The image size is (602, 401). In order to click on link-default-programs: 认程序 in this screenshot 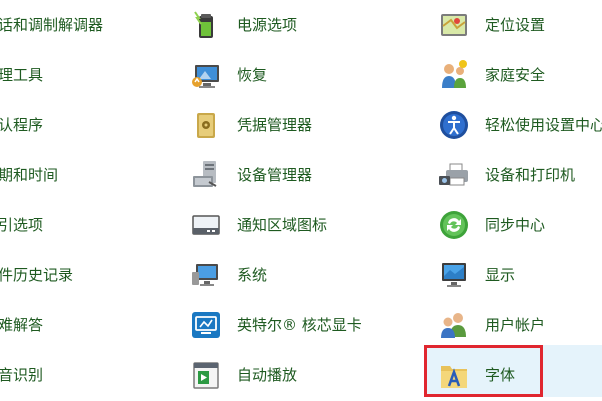, I will do `click(21, 125)`.